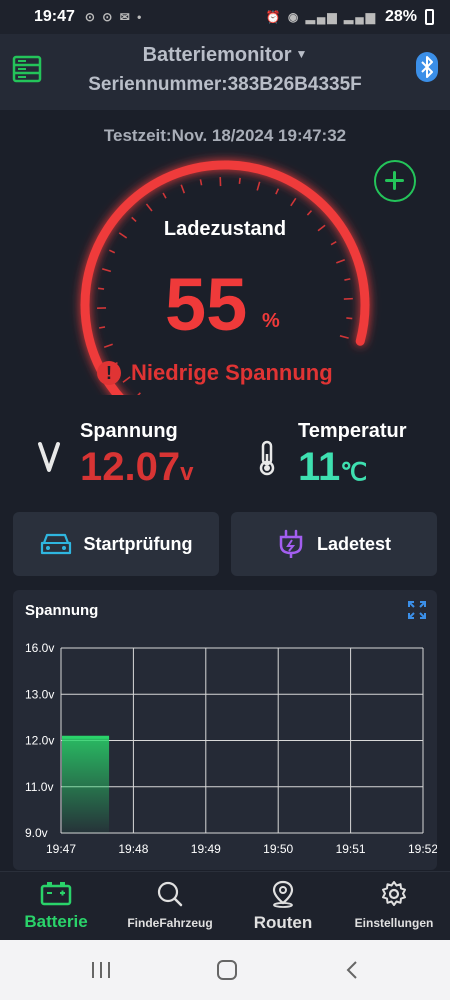 The height and width of the screenshot is (1000, 450). What do you see at coordinates (130, 467) in the screenshot?
I see `voltage-value: 12.07` at bounding box center [130, 467].